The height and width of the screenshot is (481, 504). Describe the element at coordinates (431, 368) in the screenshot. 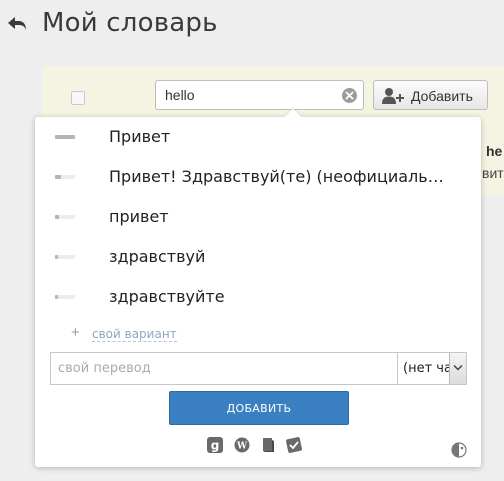

I see `part-of-speech-select: (нет часть речи)` at that location.